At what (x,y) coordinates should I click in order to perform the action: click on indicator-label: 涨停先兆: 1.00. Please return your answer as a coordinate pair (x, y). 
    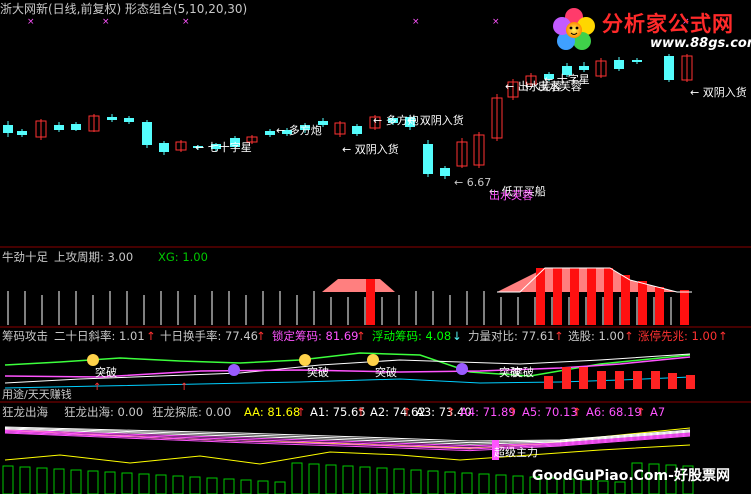
    Looking at the image, I should click on (677, 336).